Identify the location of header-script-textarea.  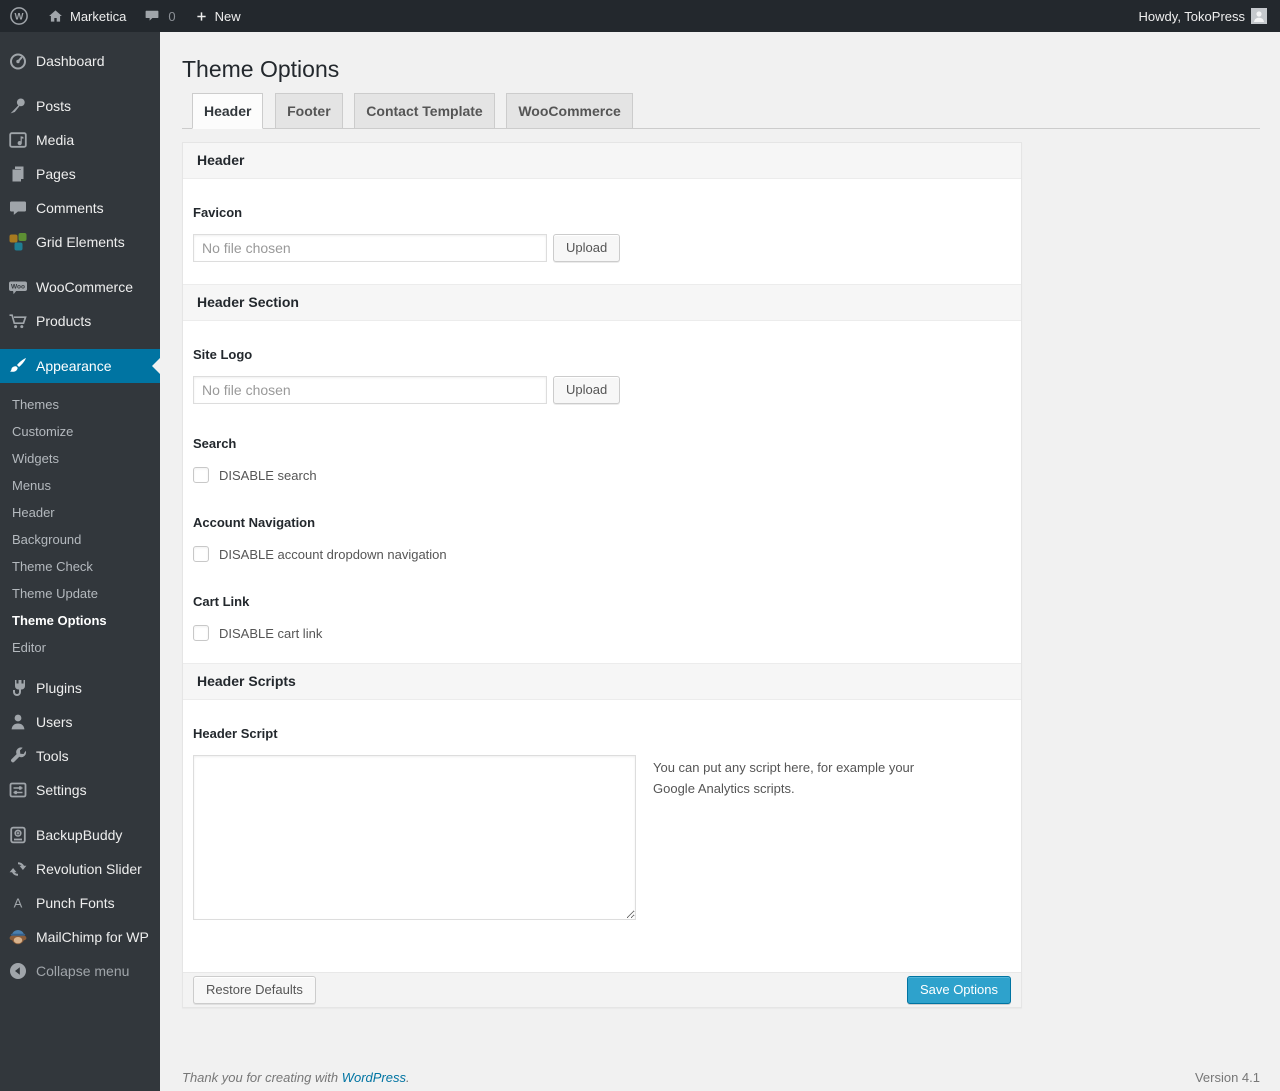
(414, 837).